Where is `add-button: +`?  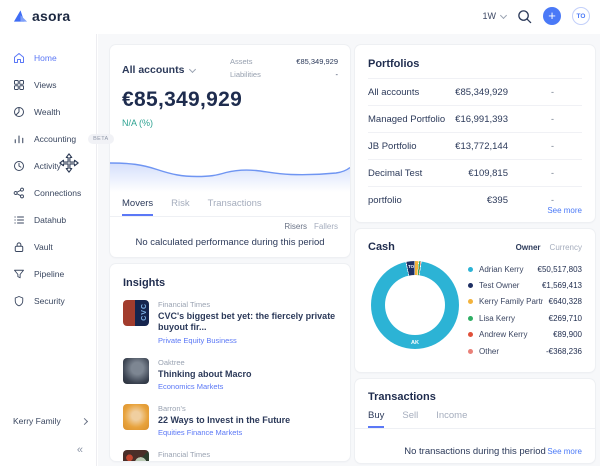
add-button: + is located at coordinates (552, 16).